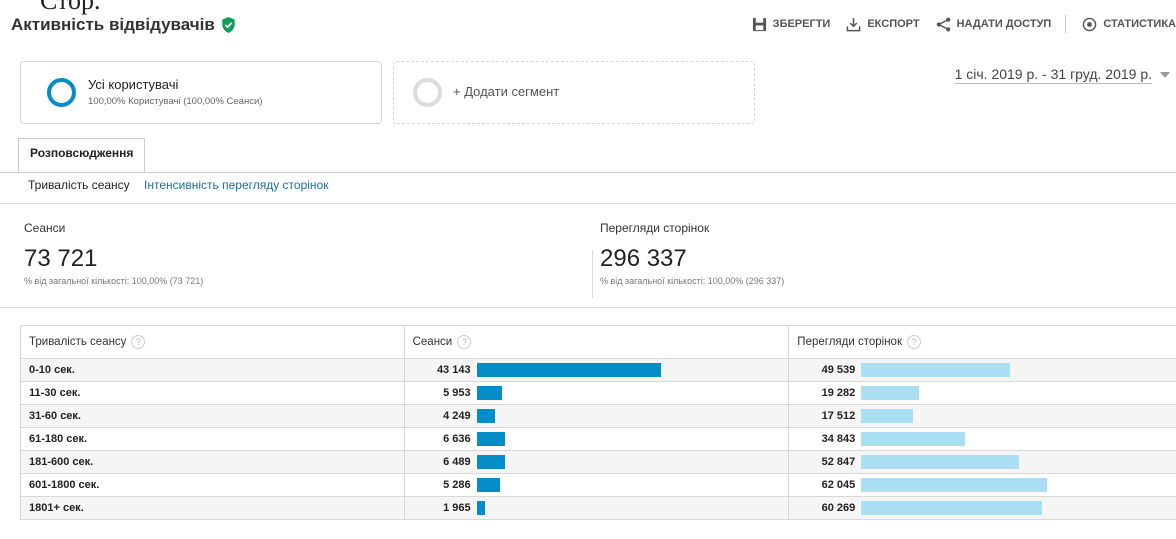  I want to click on segment-name: Усі користувачі, so click(133, 84).